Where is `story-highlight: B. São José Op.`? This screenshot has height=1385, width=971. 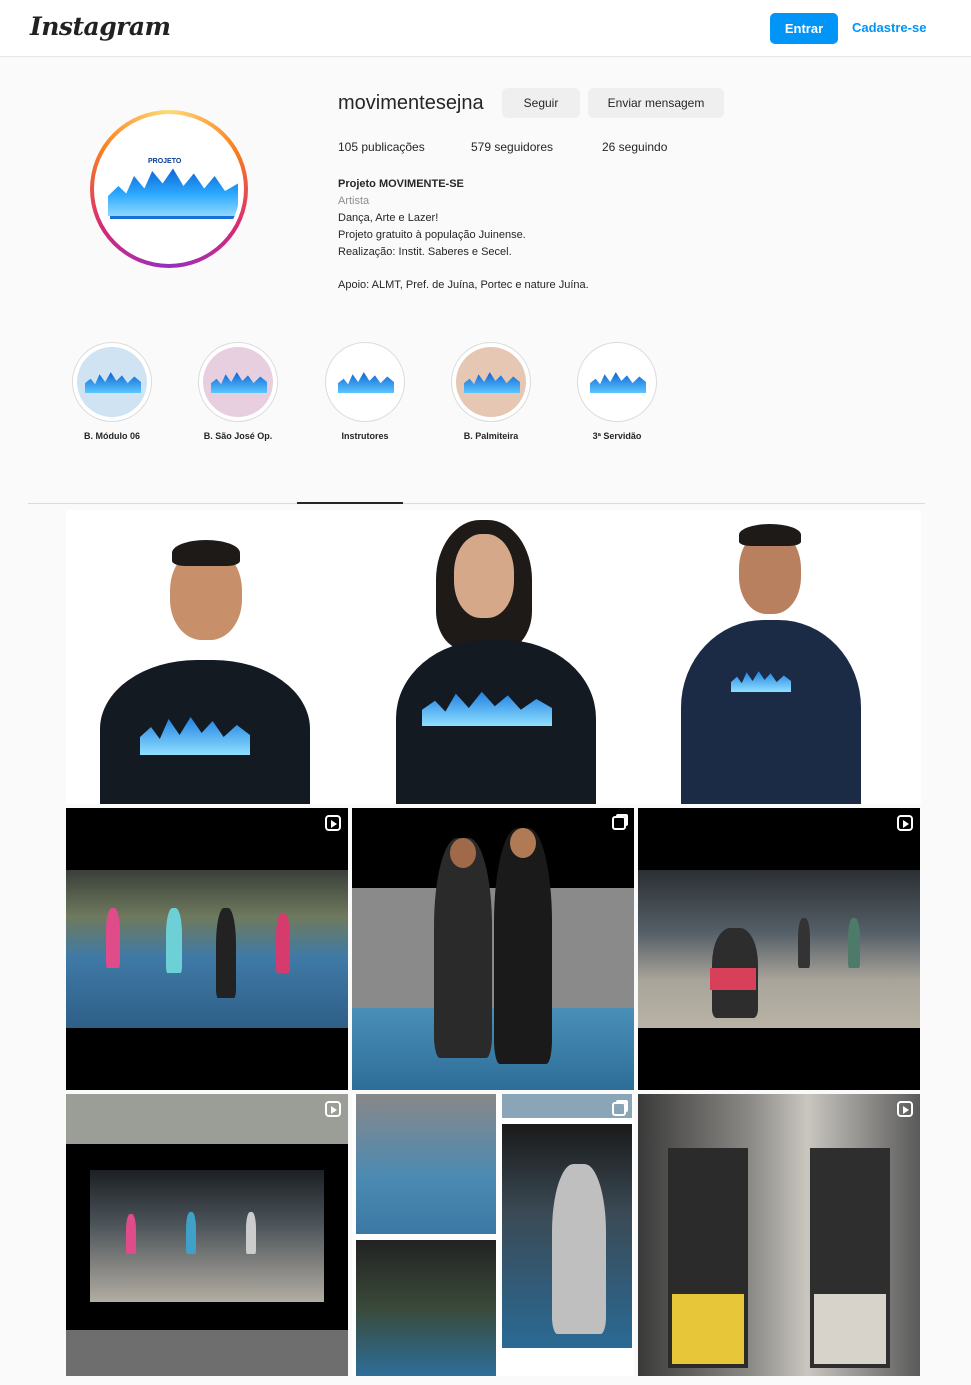
story-highlight: B. São José Op. is located at coordinates (238, 391).